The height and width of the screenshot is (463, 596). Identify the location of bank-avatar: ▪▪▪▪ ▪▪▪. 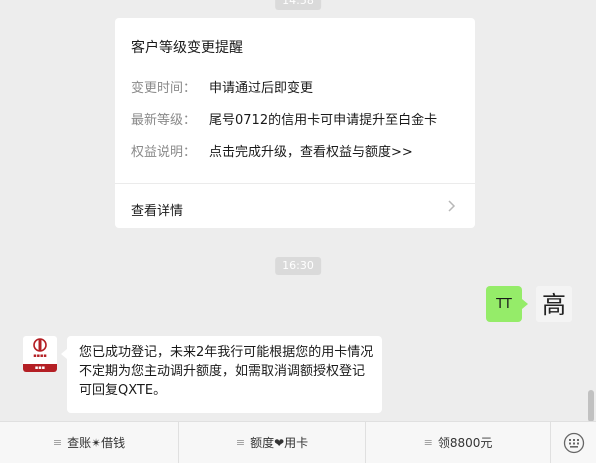
(40, 354).